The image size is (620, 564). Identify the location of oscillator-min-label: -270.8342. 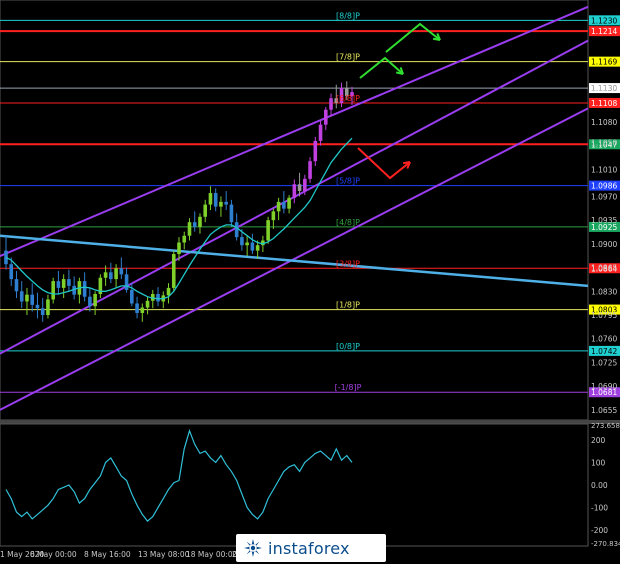
(605, 544).